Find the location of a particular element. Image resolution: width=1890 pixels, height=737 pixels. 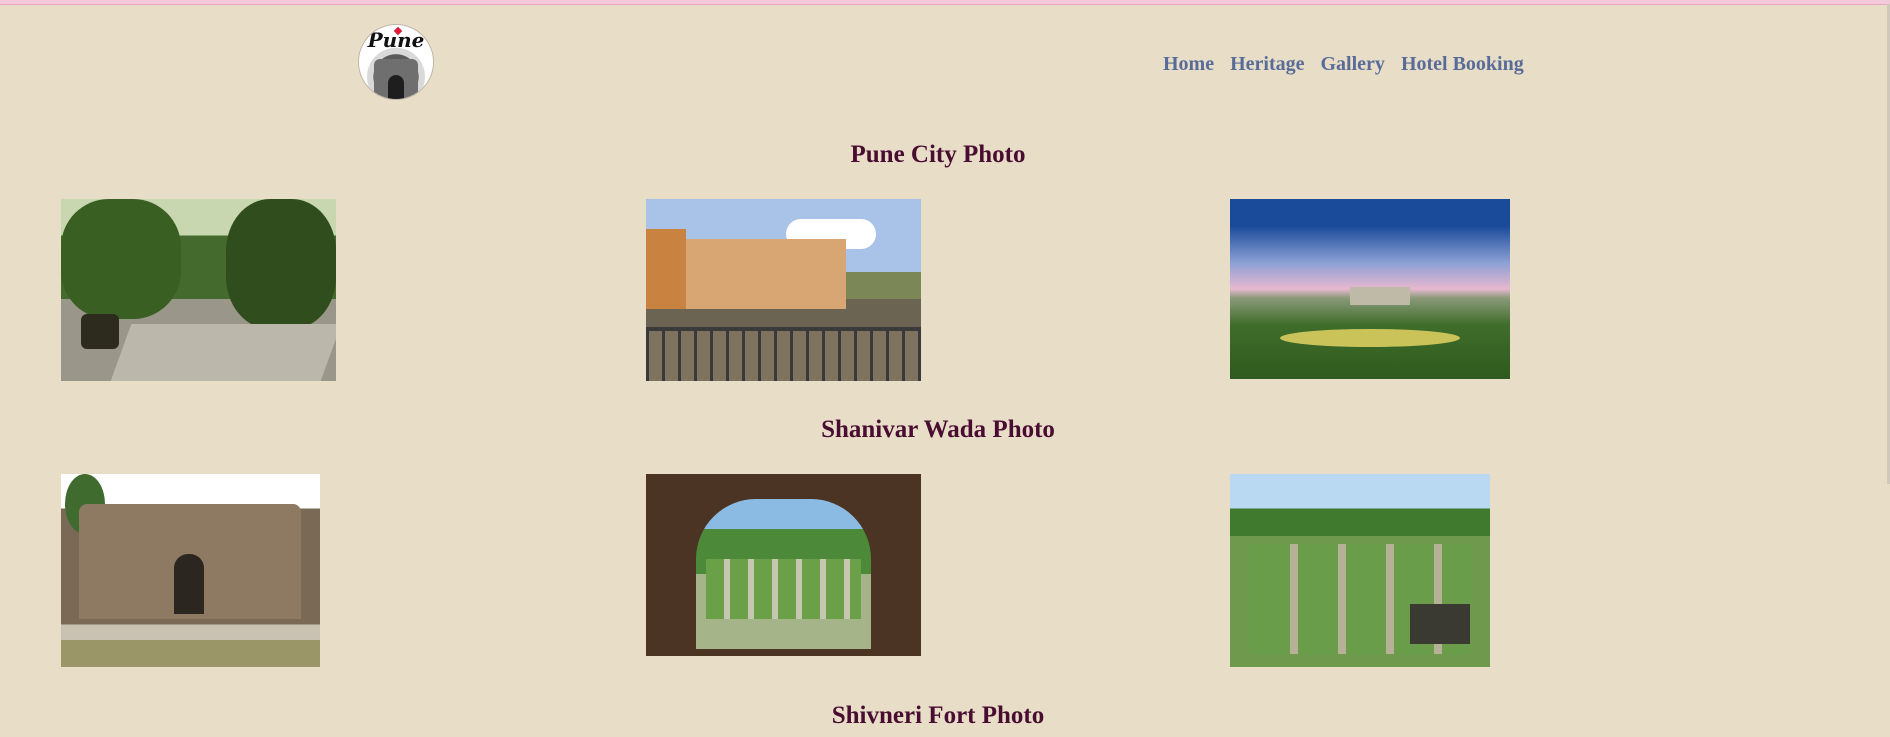

site-logo: Pune is located at coordinates (396, 62).